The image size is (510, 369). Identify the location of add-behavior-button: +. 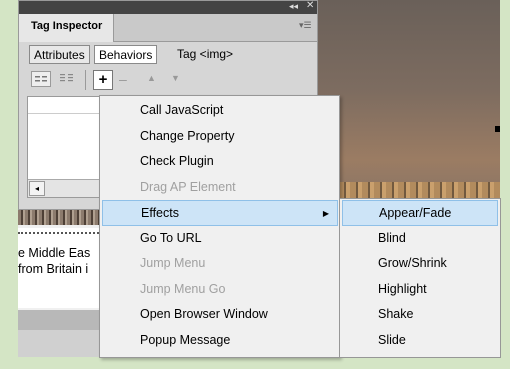
(103, 80).